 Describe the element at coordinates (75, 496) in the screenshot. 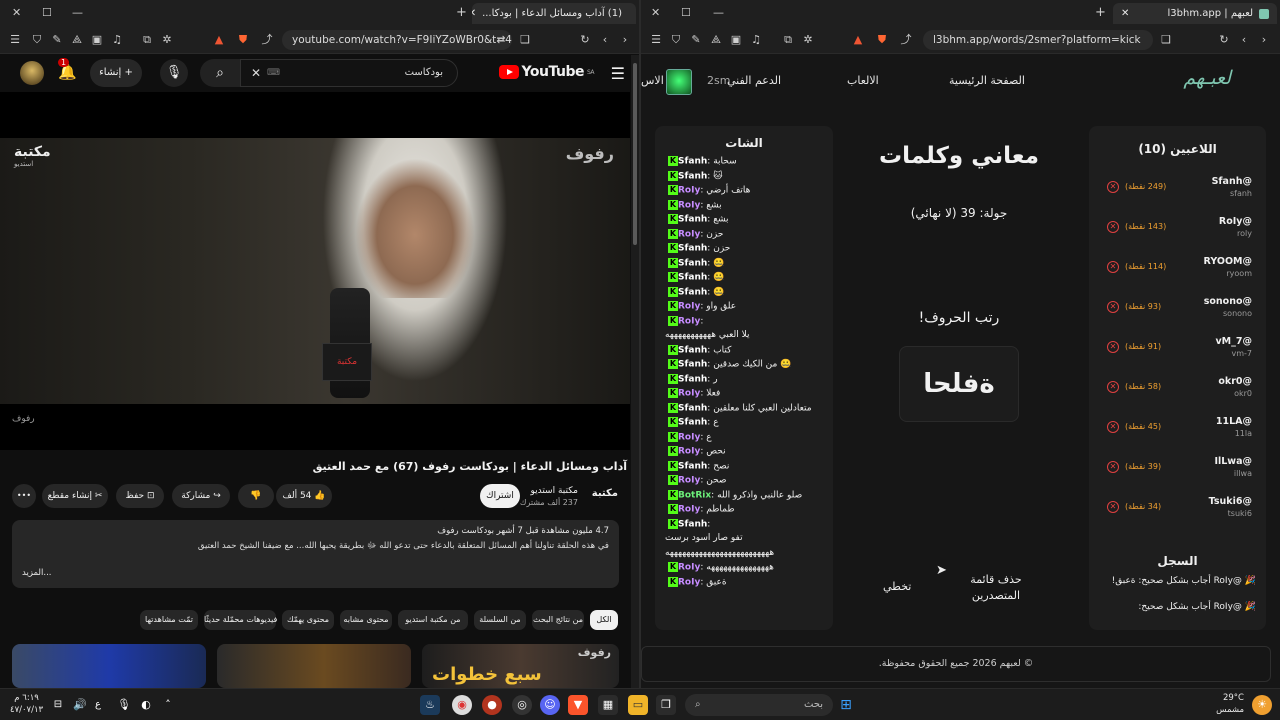

I see `clip-button: ✂ إنشاء مقطع` at that location.